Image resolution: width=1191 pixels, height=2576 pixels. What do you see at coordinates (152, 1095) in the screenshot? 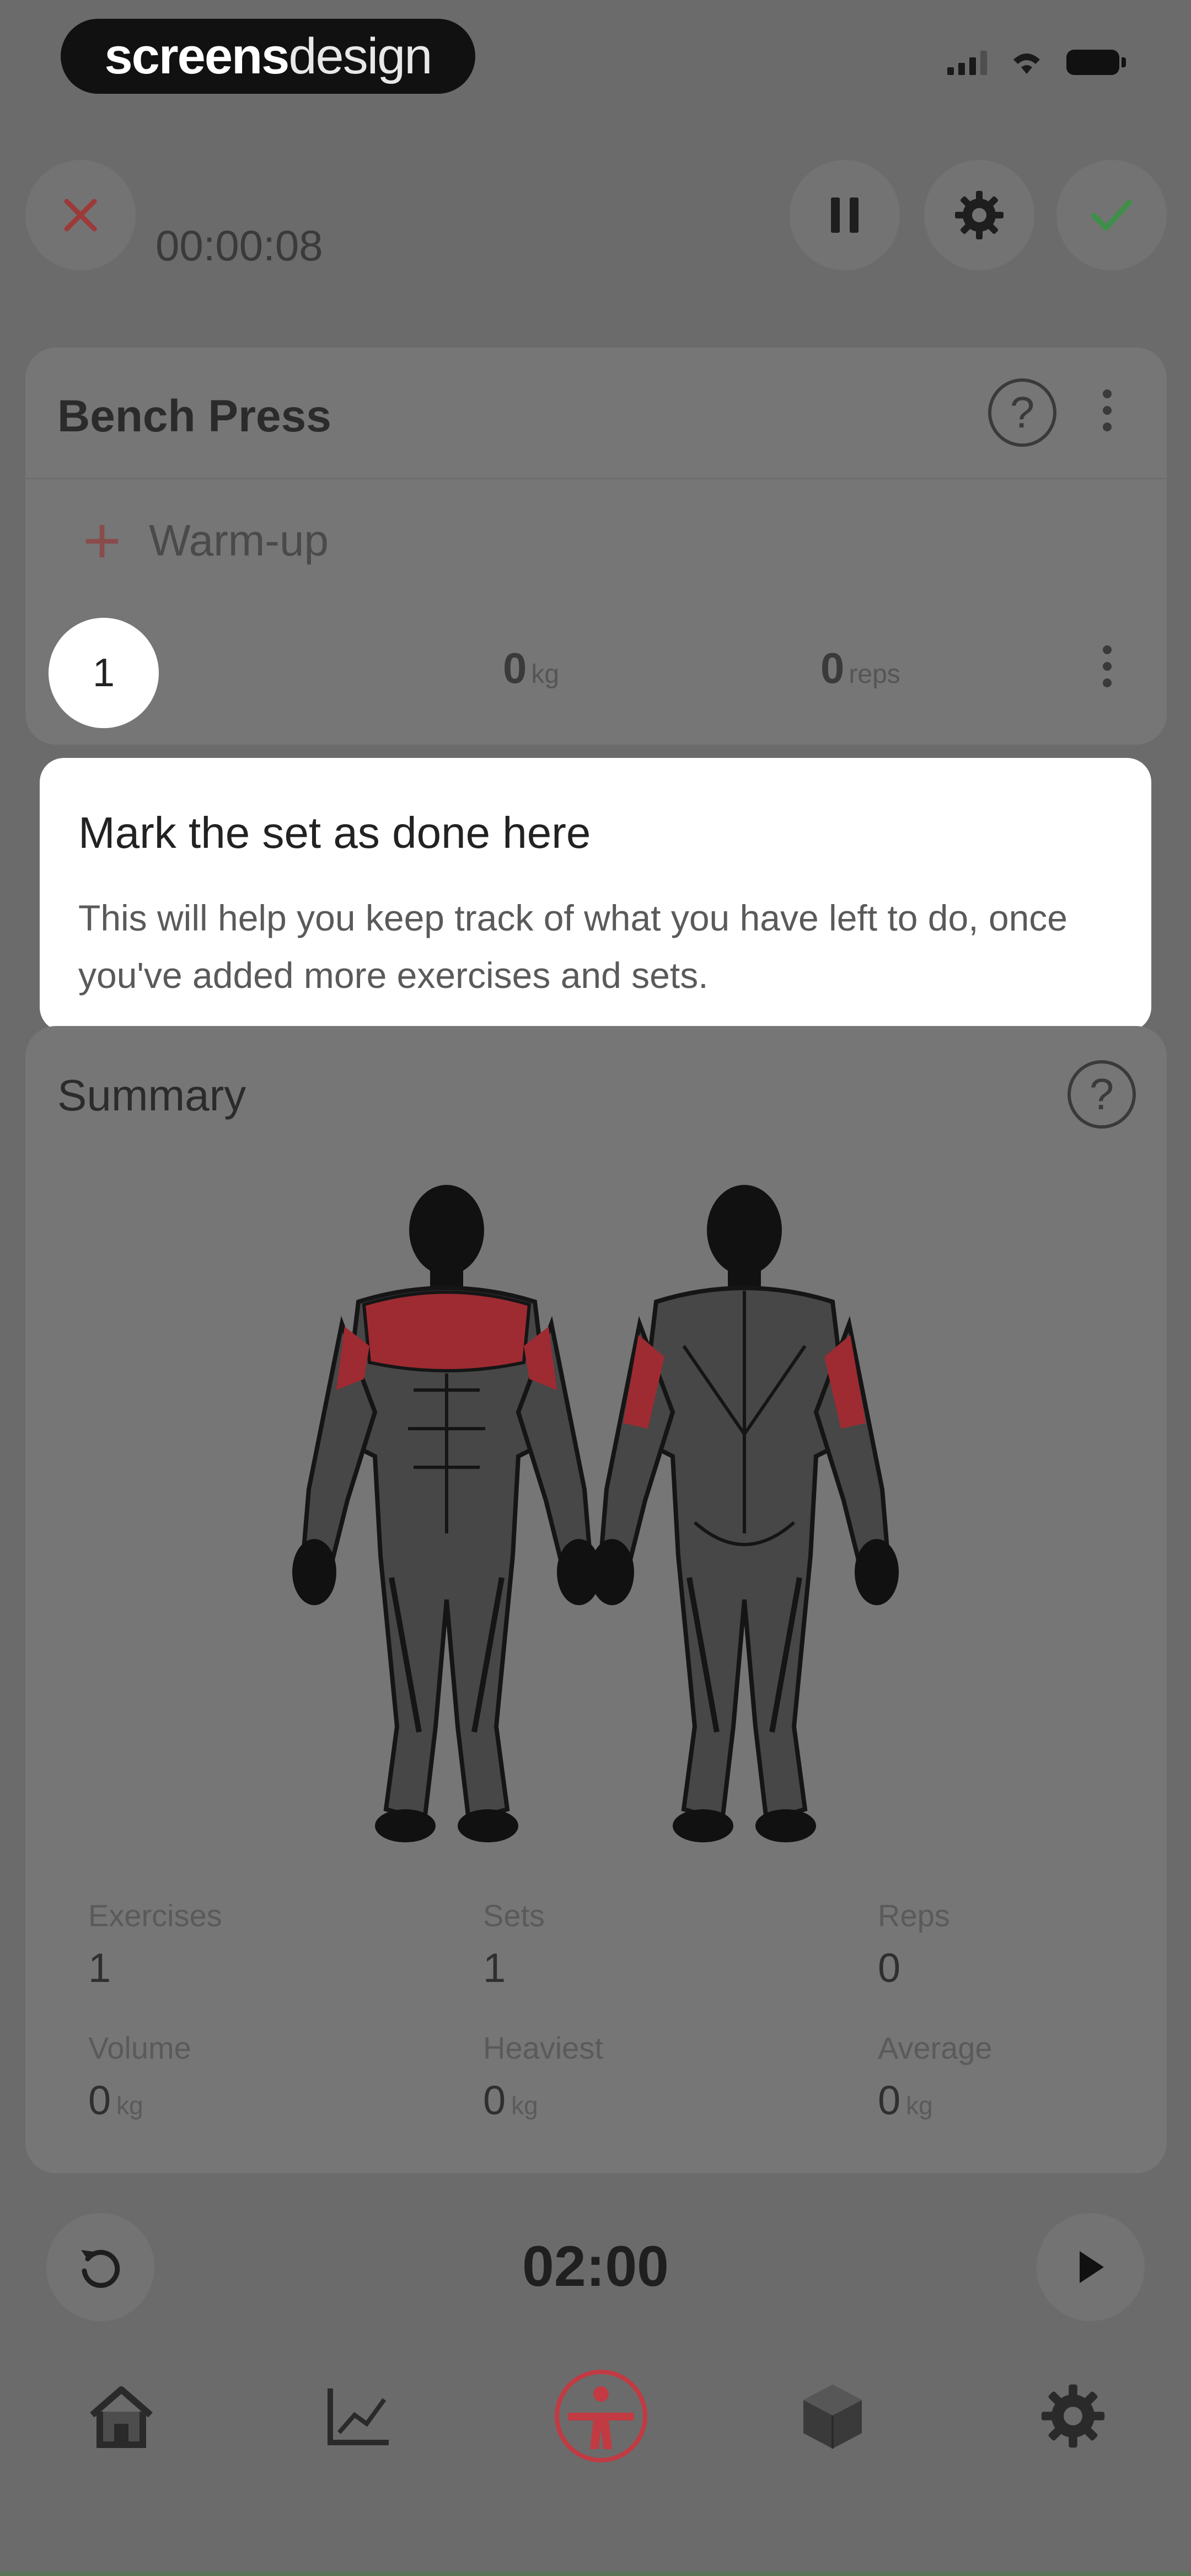
I see `summary-title: Summary` at bounding box center [152, 1095].